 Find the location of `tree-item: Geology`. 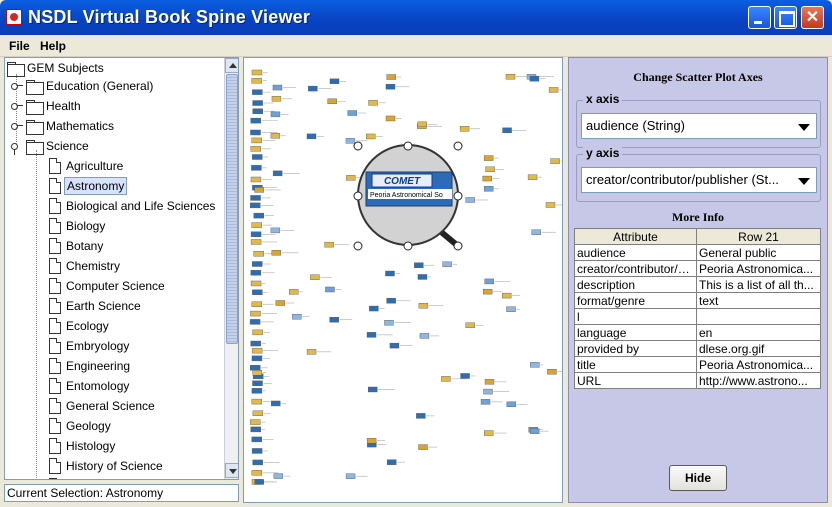

tree-item: Geology is located at coordinates (59, 426).